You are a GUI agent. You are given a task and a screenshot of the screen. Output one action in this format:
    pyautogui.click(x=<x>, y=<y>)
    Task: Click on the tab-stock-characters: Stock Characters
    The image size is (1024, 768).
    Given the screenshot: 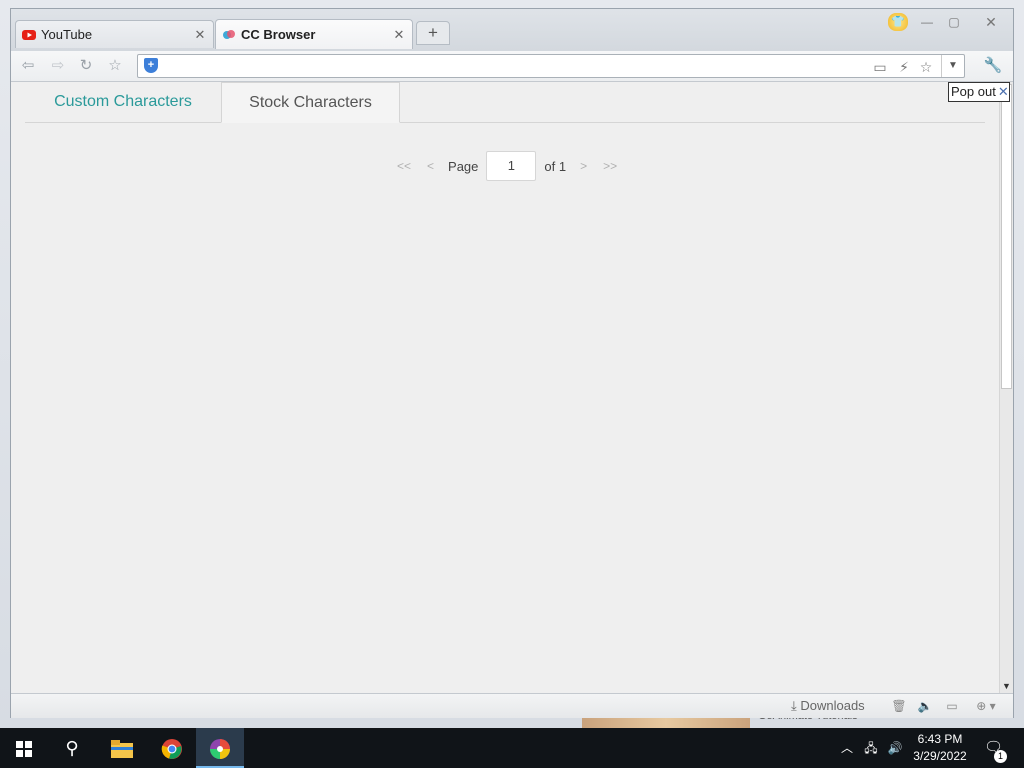 What is the action you would take?
    pyautogui.click(x=310, y=102)
    